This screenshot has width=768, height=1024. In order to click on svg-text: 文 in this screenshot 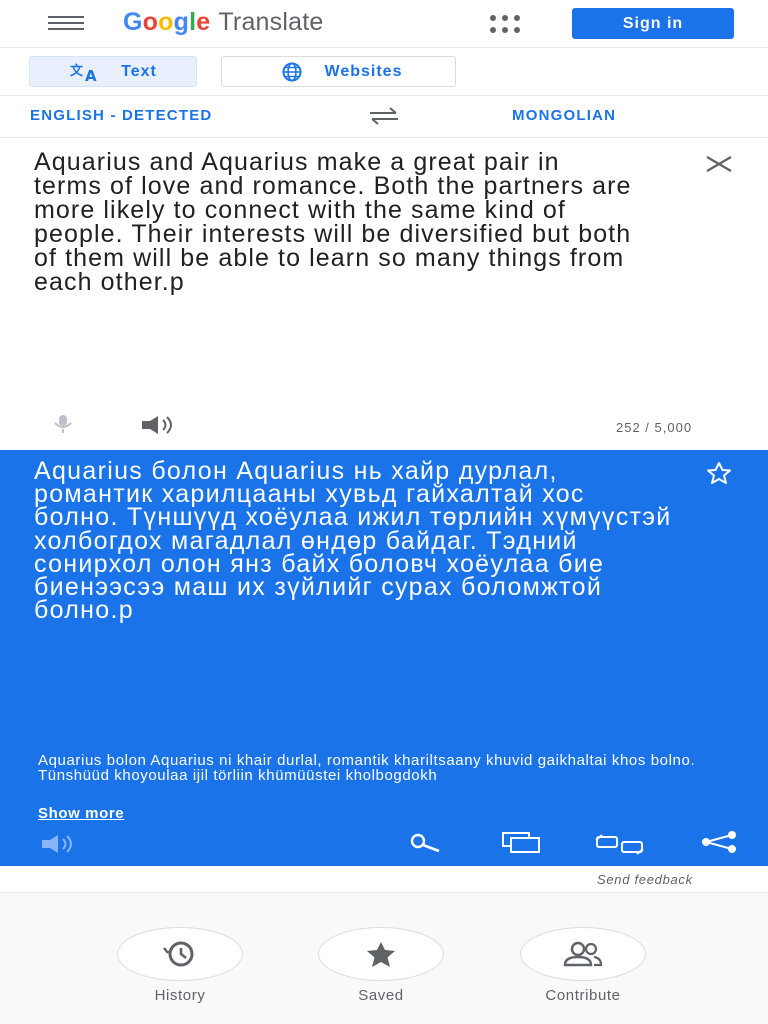, I will do `click(77, 71)`.